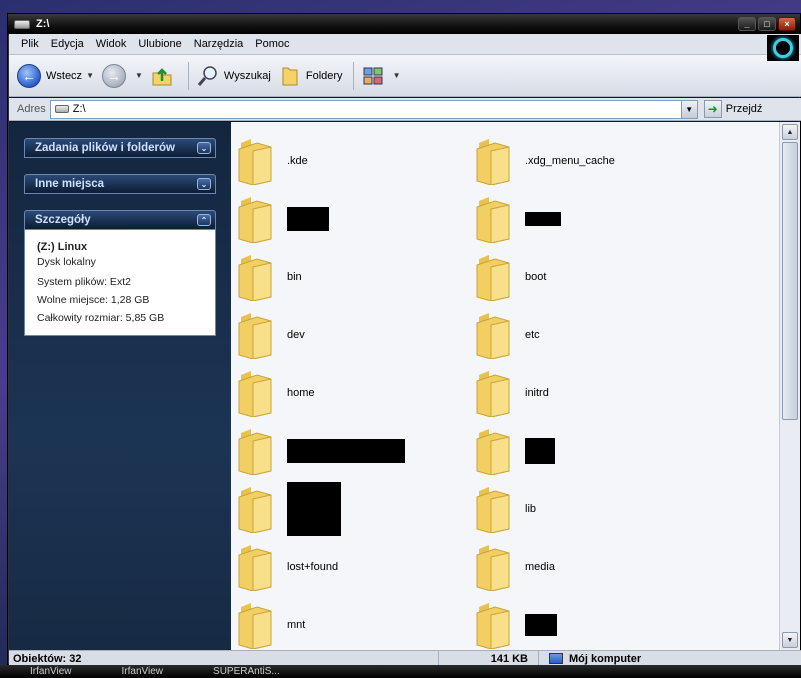  Describe the element at coordinates (783, 48) in the screenshot. I see `windows-logo-icon` at that location.